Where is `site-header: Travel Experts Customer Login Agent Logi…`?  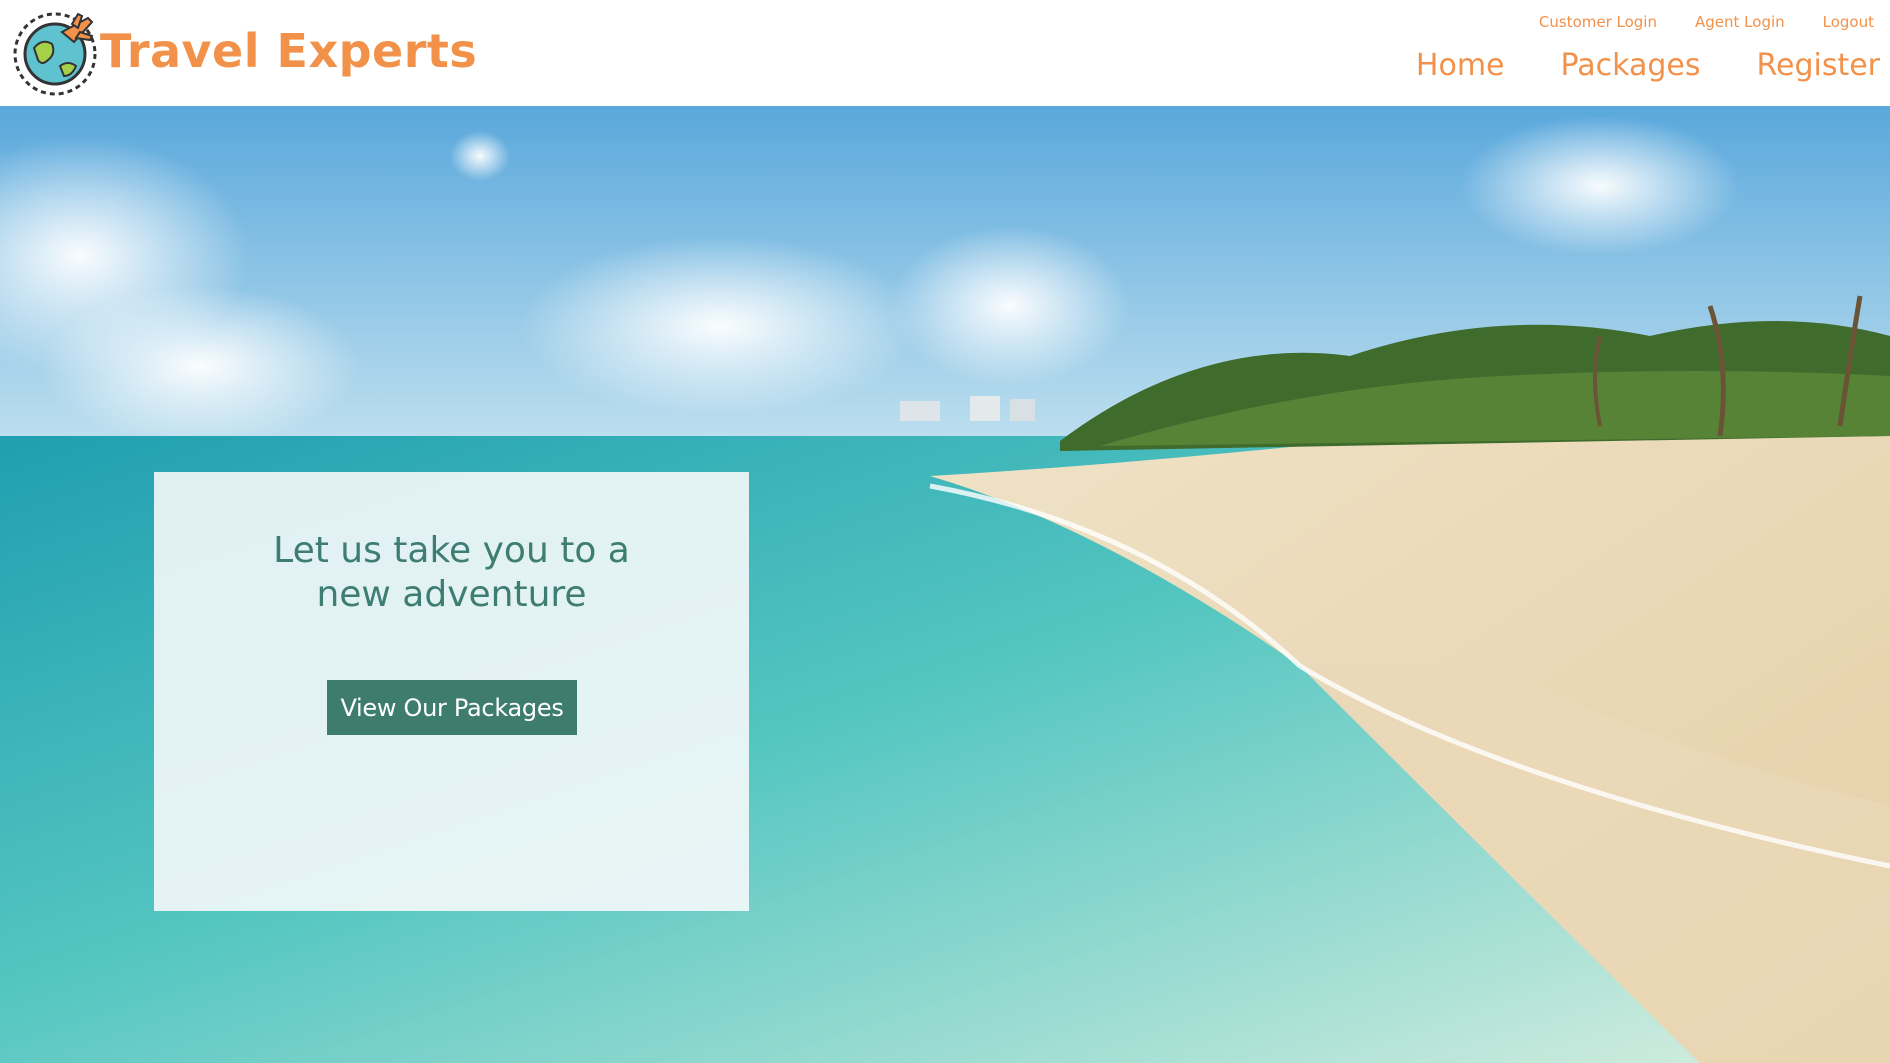 site-header: Travel Experts Customer Login Agent Logi… is located at coordinates (945, 53).